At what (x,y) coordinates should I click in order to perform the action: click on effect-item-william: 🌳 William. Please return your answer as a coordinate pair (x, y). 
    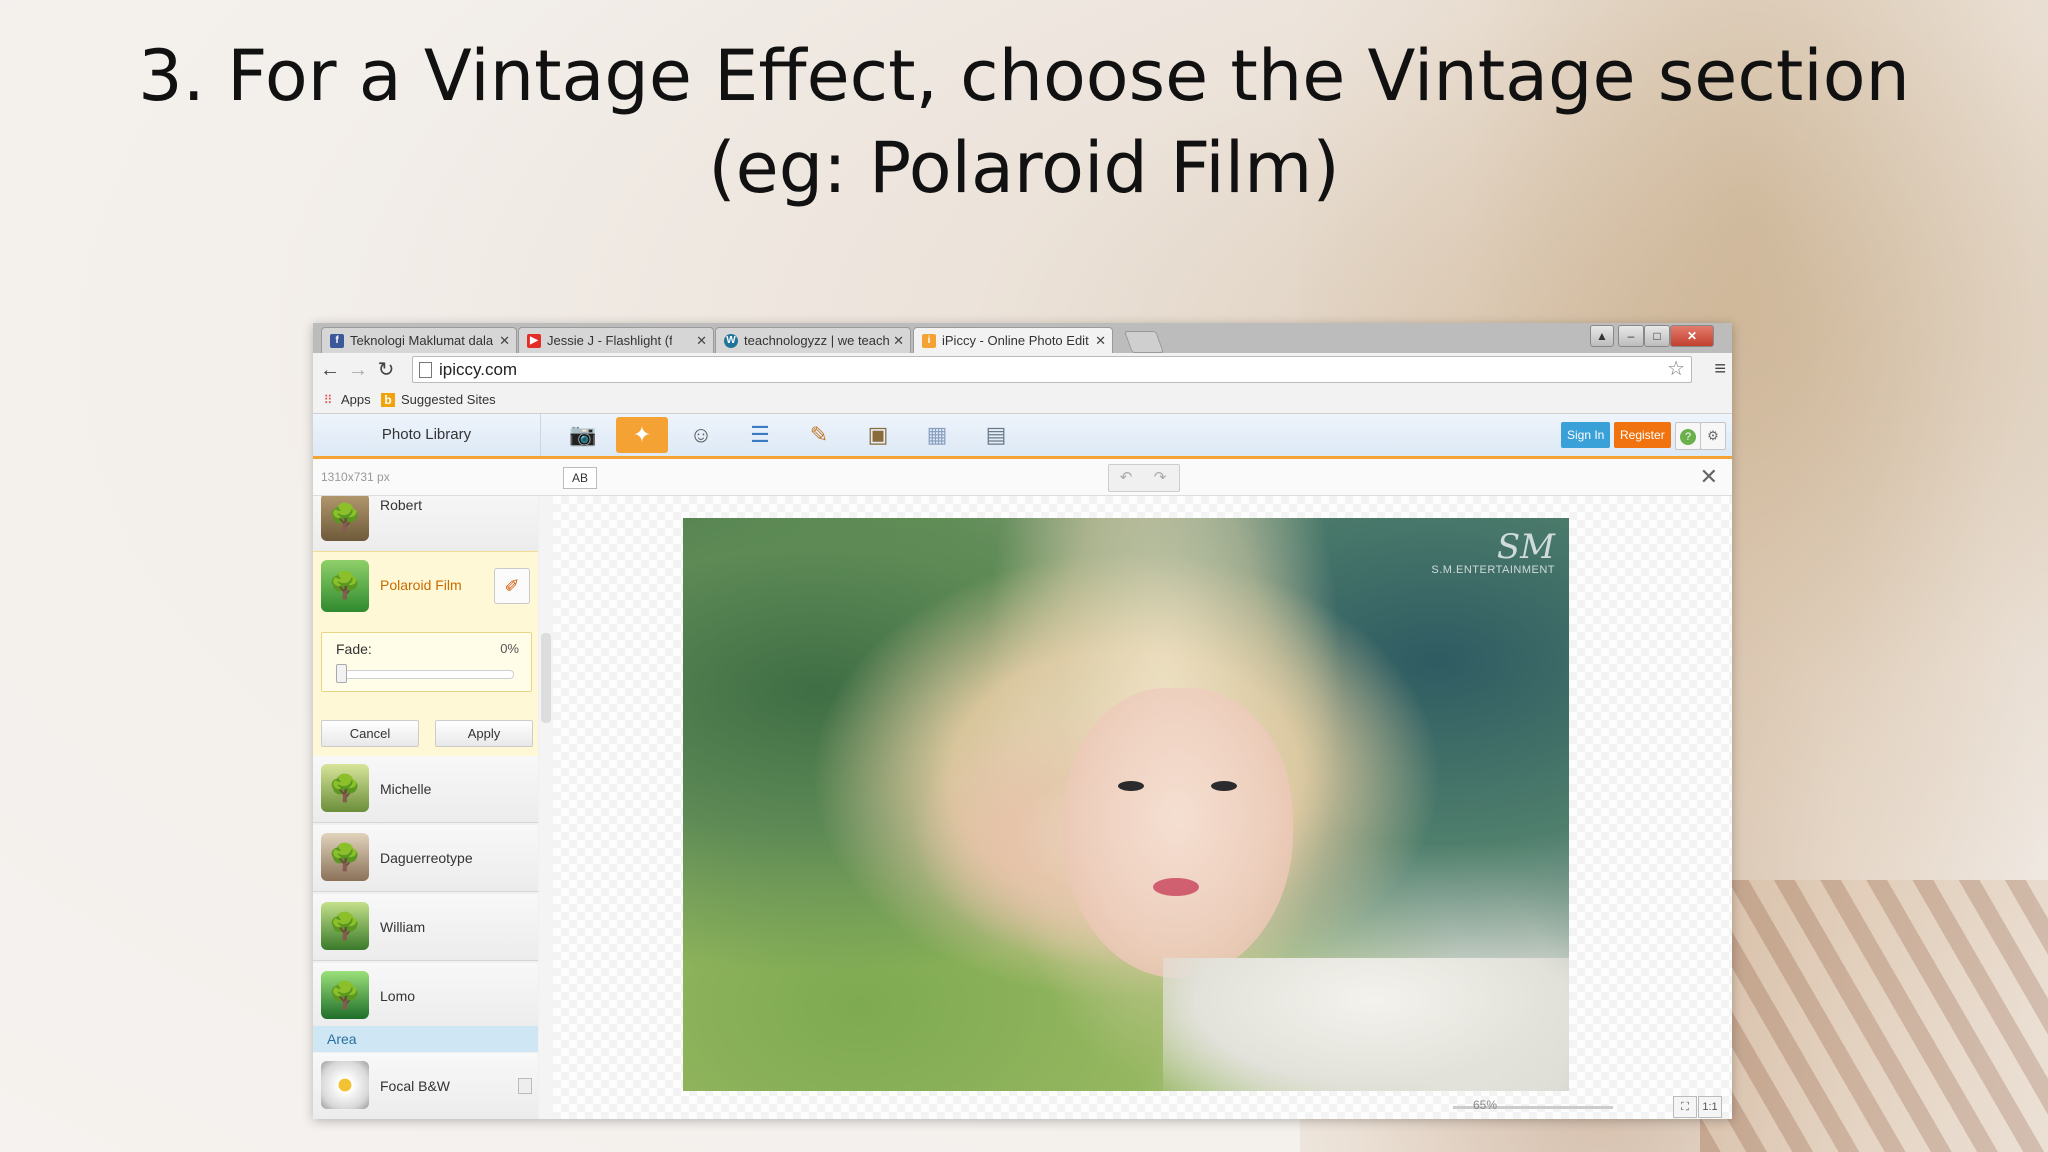
    Looking at the image, I should click on (425, 927).